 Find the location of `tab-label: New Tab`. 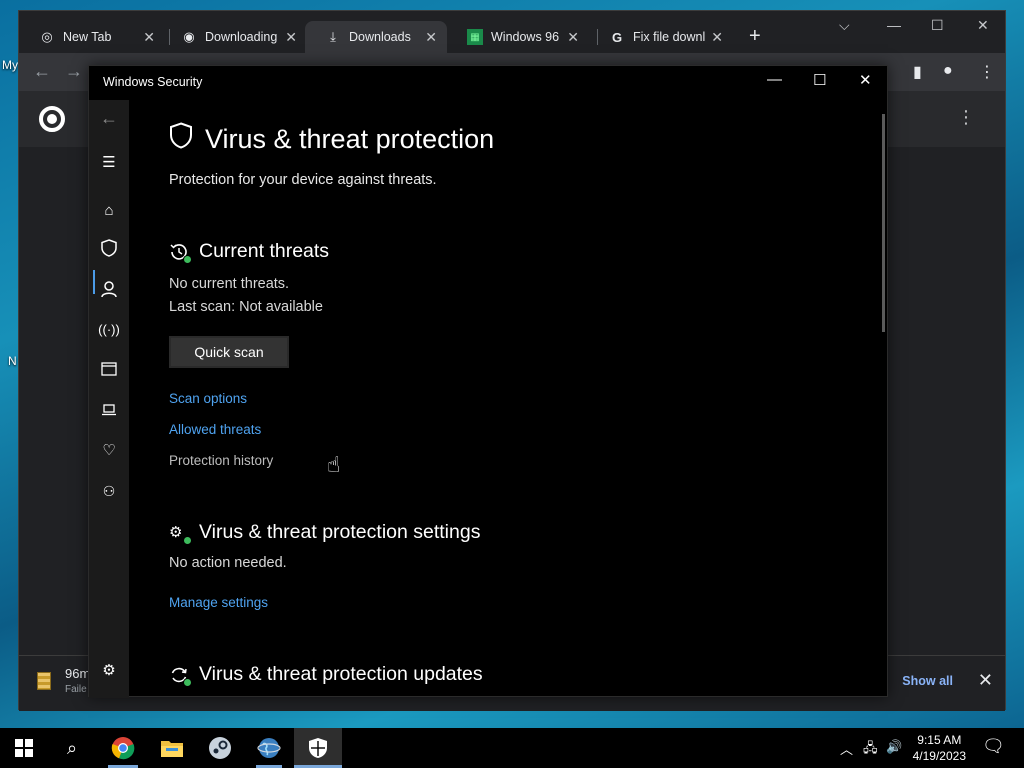

tab-label: New Tab is located at coordinates (87, 37).